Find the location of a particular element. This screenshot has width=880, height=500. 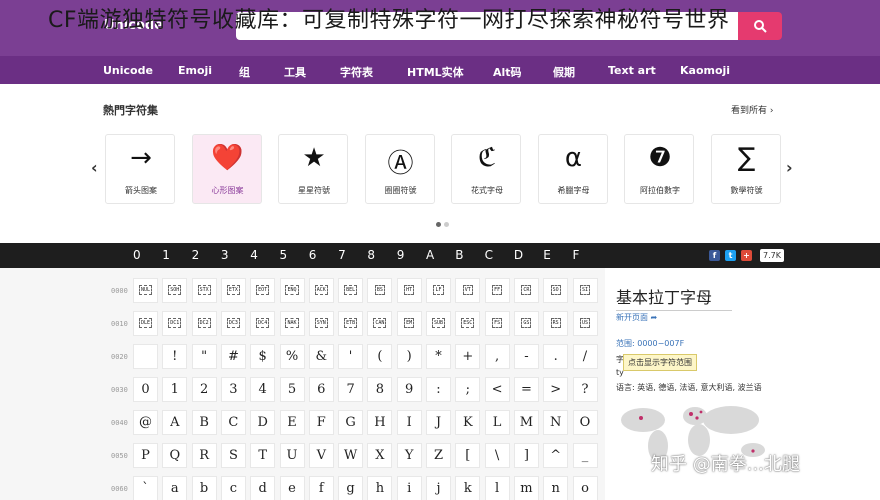

char-cell: ETB is located at coordinates (351, 323).